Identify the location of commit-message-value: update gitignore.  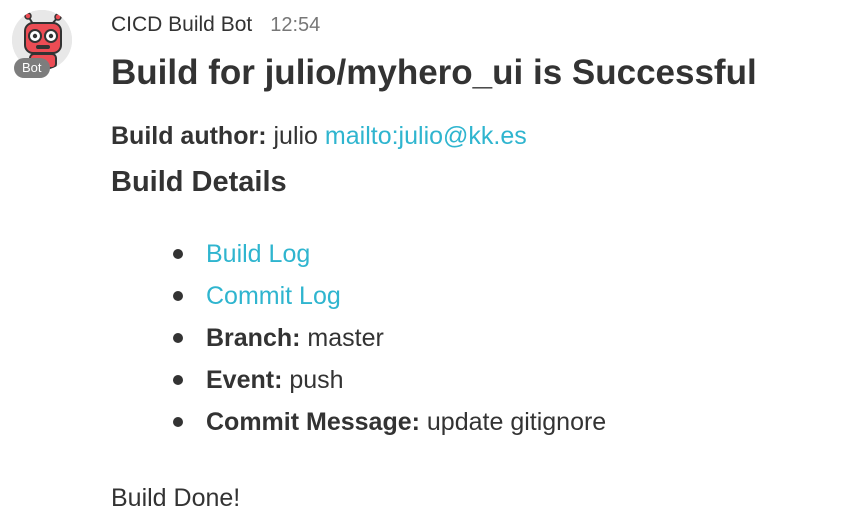
(516, 422).